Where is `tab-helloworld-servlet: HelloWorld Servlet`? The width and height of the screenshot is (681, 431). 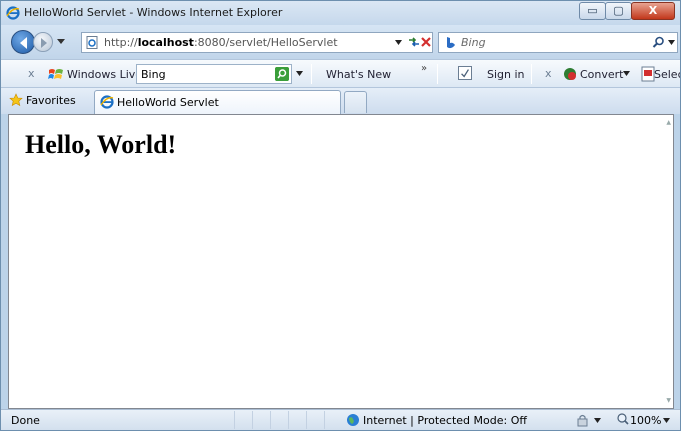
tab-helloworld-servlet: HelloWorld Servlet is located at coordinates (217, 102).